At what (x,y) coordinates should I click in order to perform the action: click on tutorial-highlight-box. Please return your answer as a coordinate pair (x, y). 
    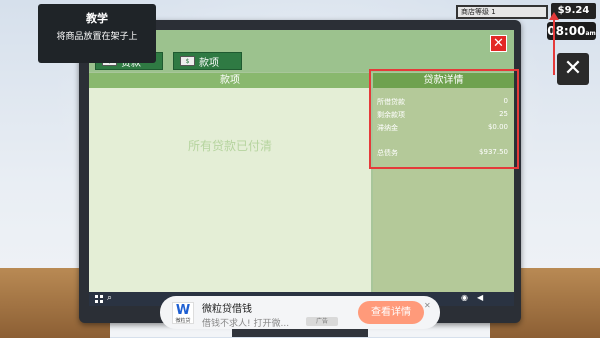
    Looking at the image, I should click on (444, 119).